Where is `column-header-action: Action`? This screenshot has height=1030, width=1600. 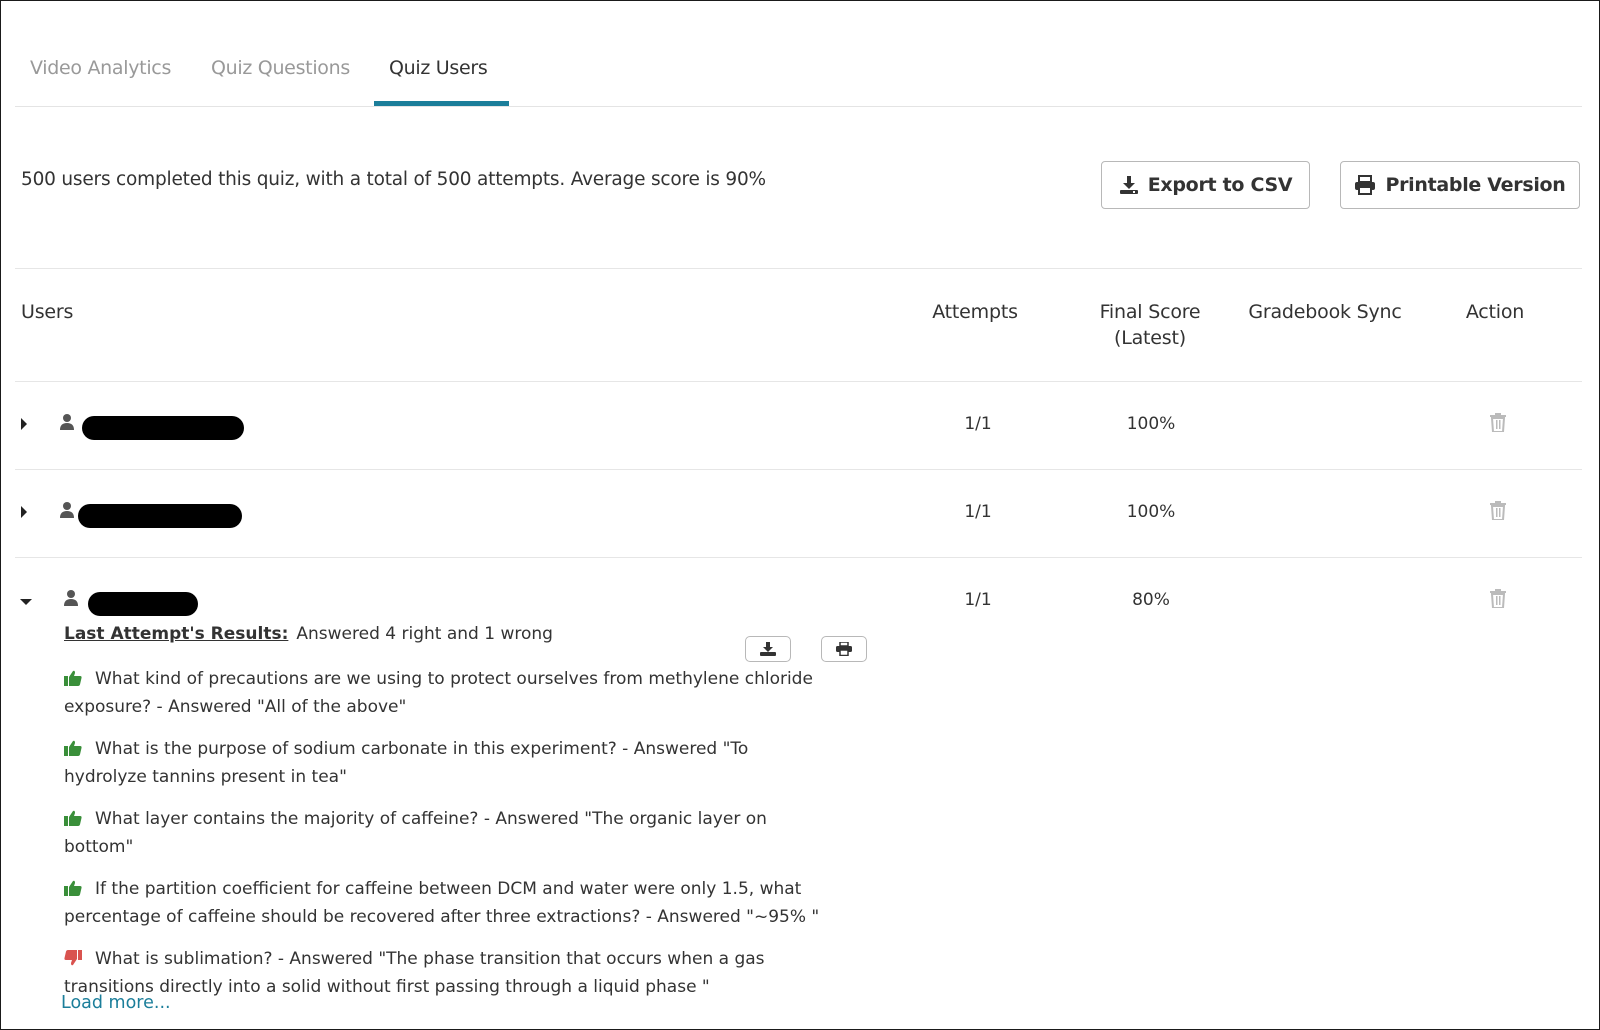 column-header-action: Action is located at coordinates (1495, 312).